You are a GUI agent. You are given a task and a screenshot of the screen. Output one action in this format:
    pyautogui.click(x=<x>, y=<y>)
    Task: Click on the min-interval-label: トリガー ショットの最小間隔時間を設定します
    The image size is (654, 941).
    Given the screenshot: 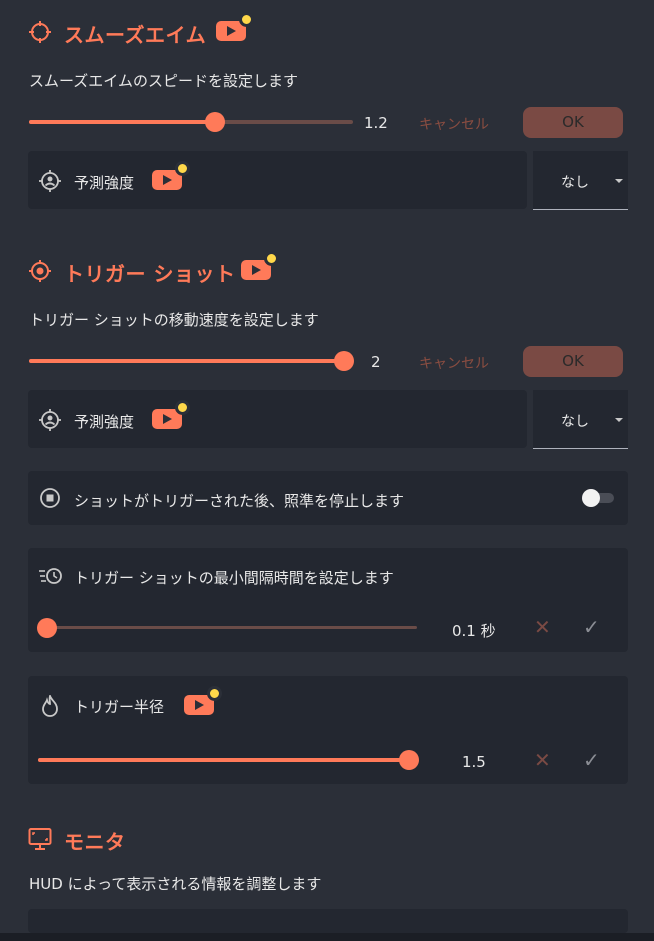 What is the action you would take?
    pyautogui.click(x=234, y=578)
    